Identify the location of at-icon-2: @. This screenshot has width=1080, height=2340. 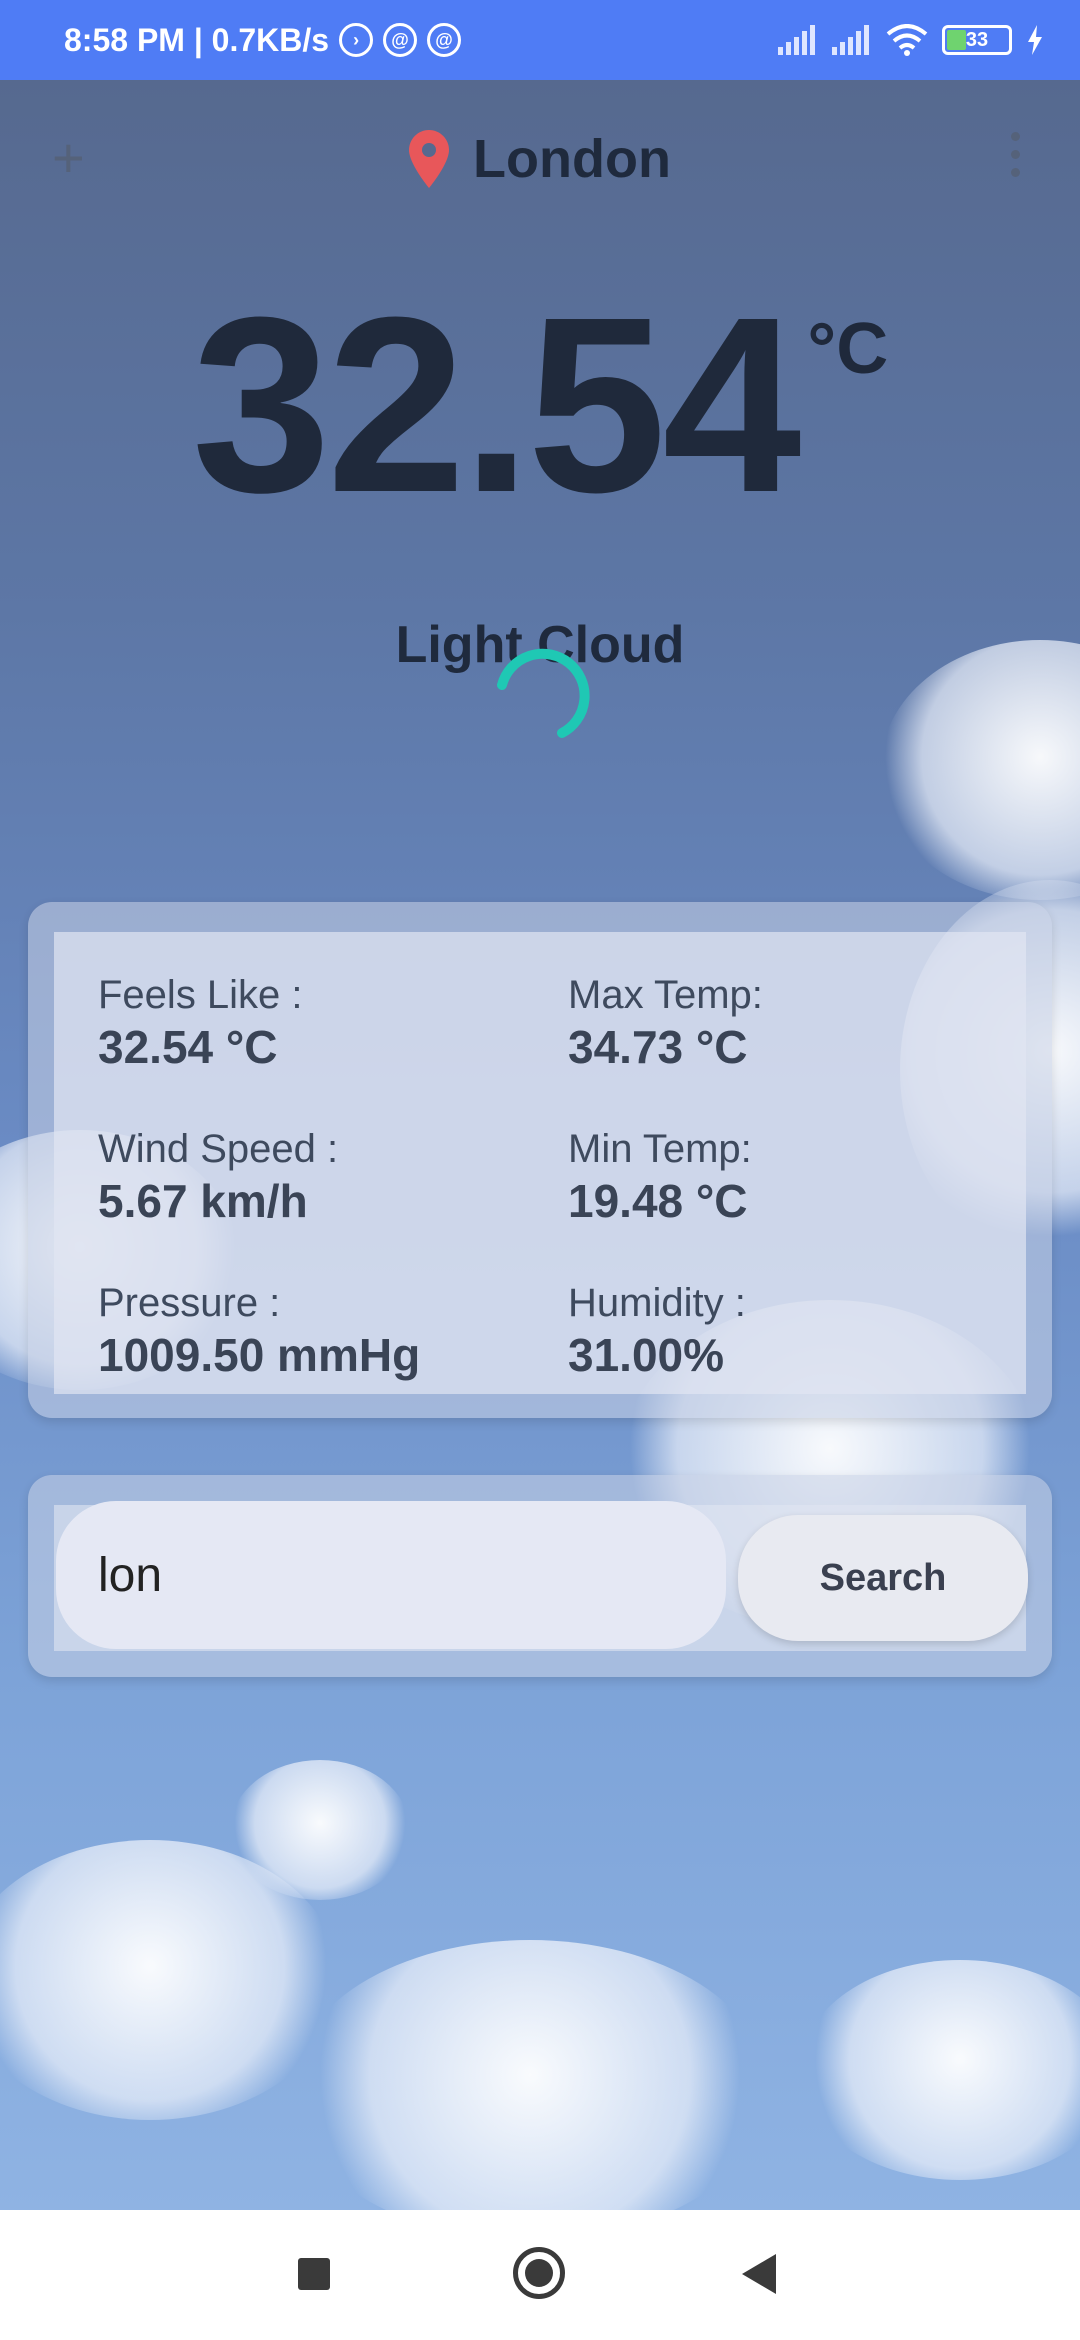
(444, 40).